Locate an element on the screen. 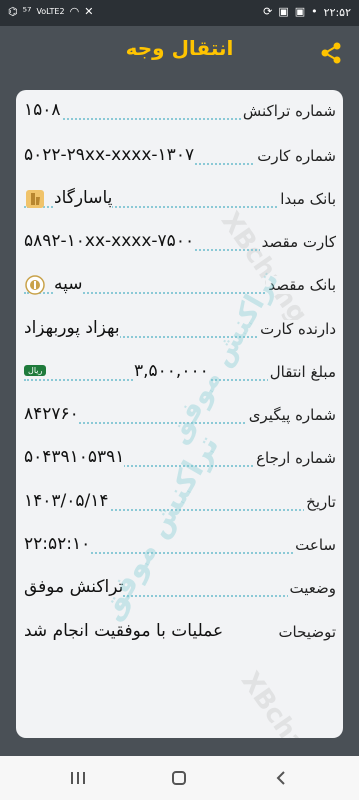 This screenshot has width=359, height=800. row-value: ۵۰۴۳۹۱۰۵۳۹۱ is located at coordinates (74, 457).